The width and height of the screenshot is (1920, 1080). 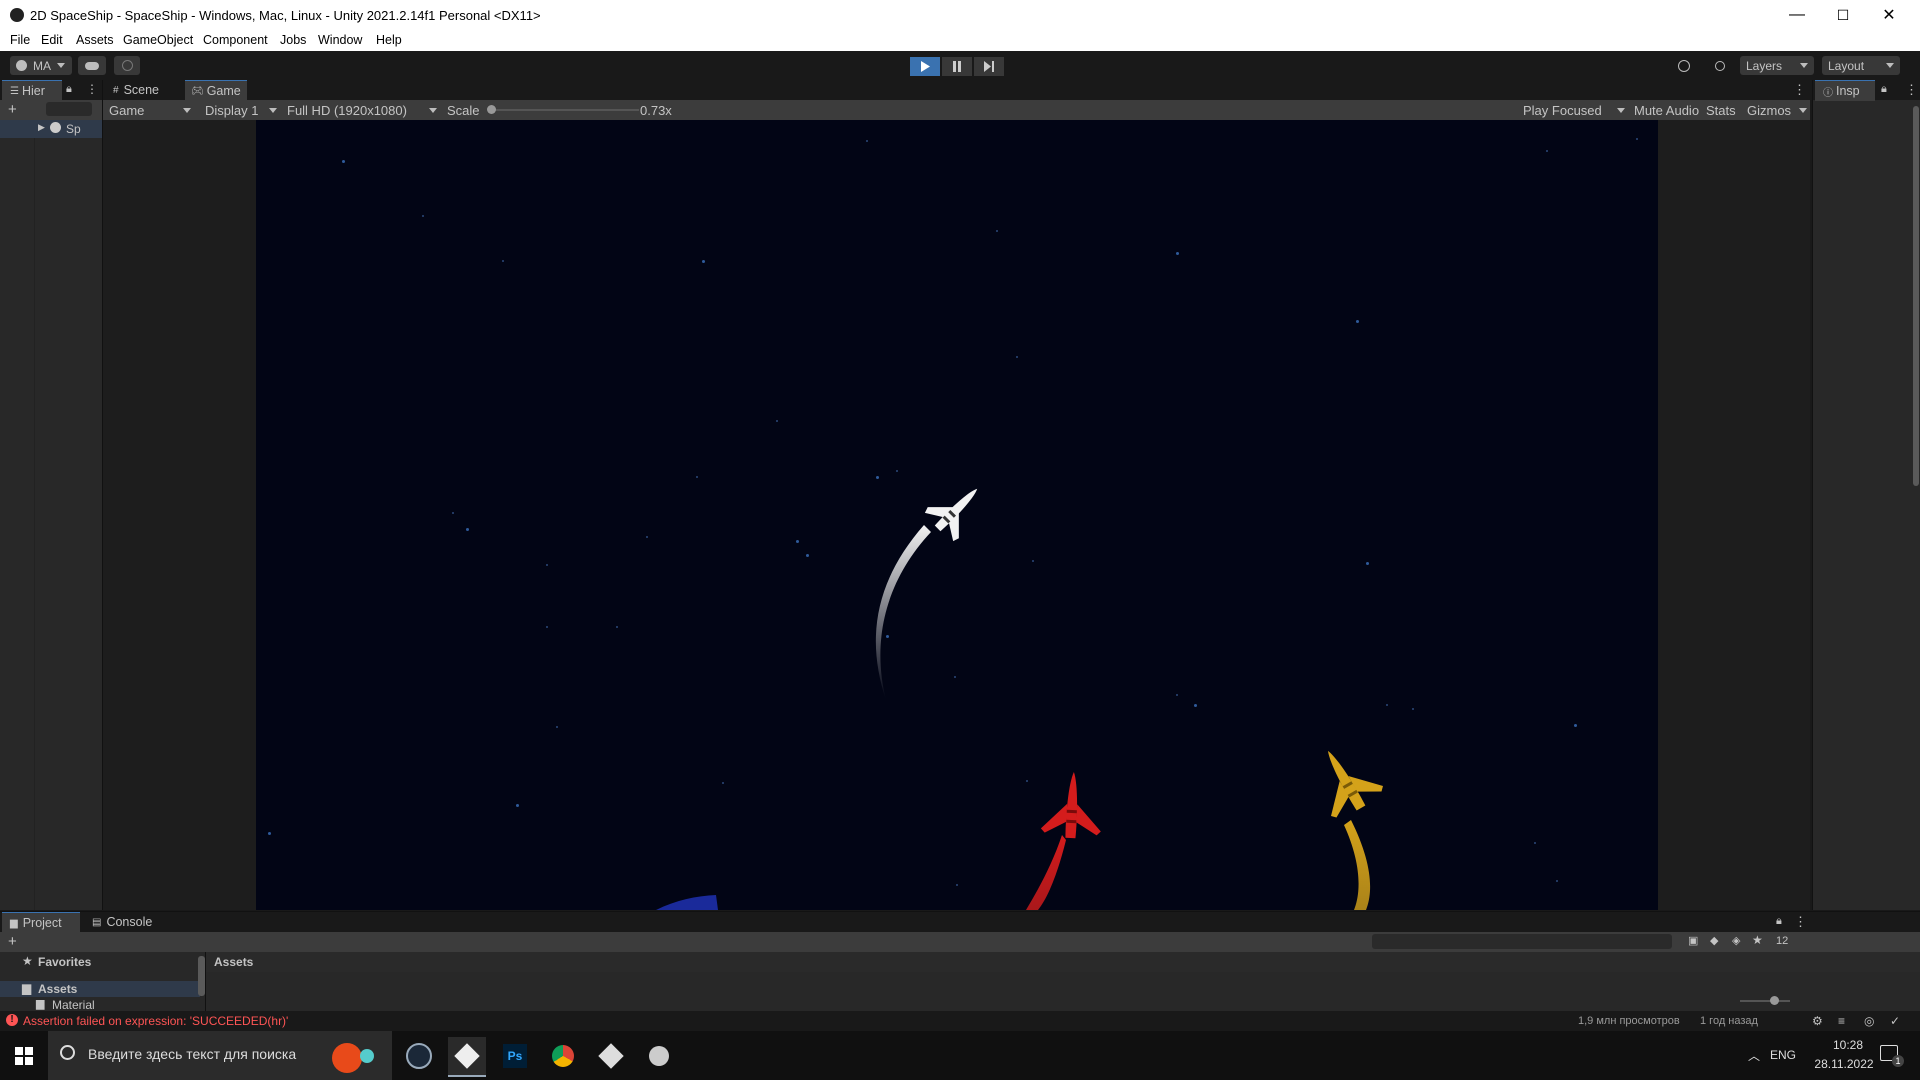 What do you see at coordinates (52, 40) in the screenshot?
I see `menu-edit: Edit` at bounding box center [52, 40].